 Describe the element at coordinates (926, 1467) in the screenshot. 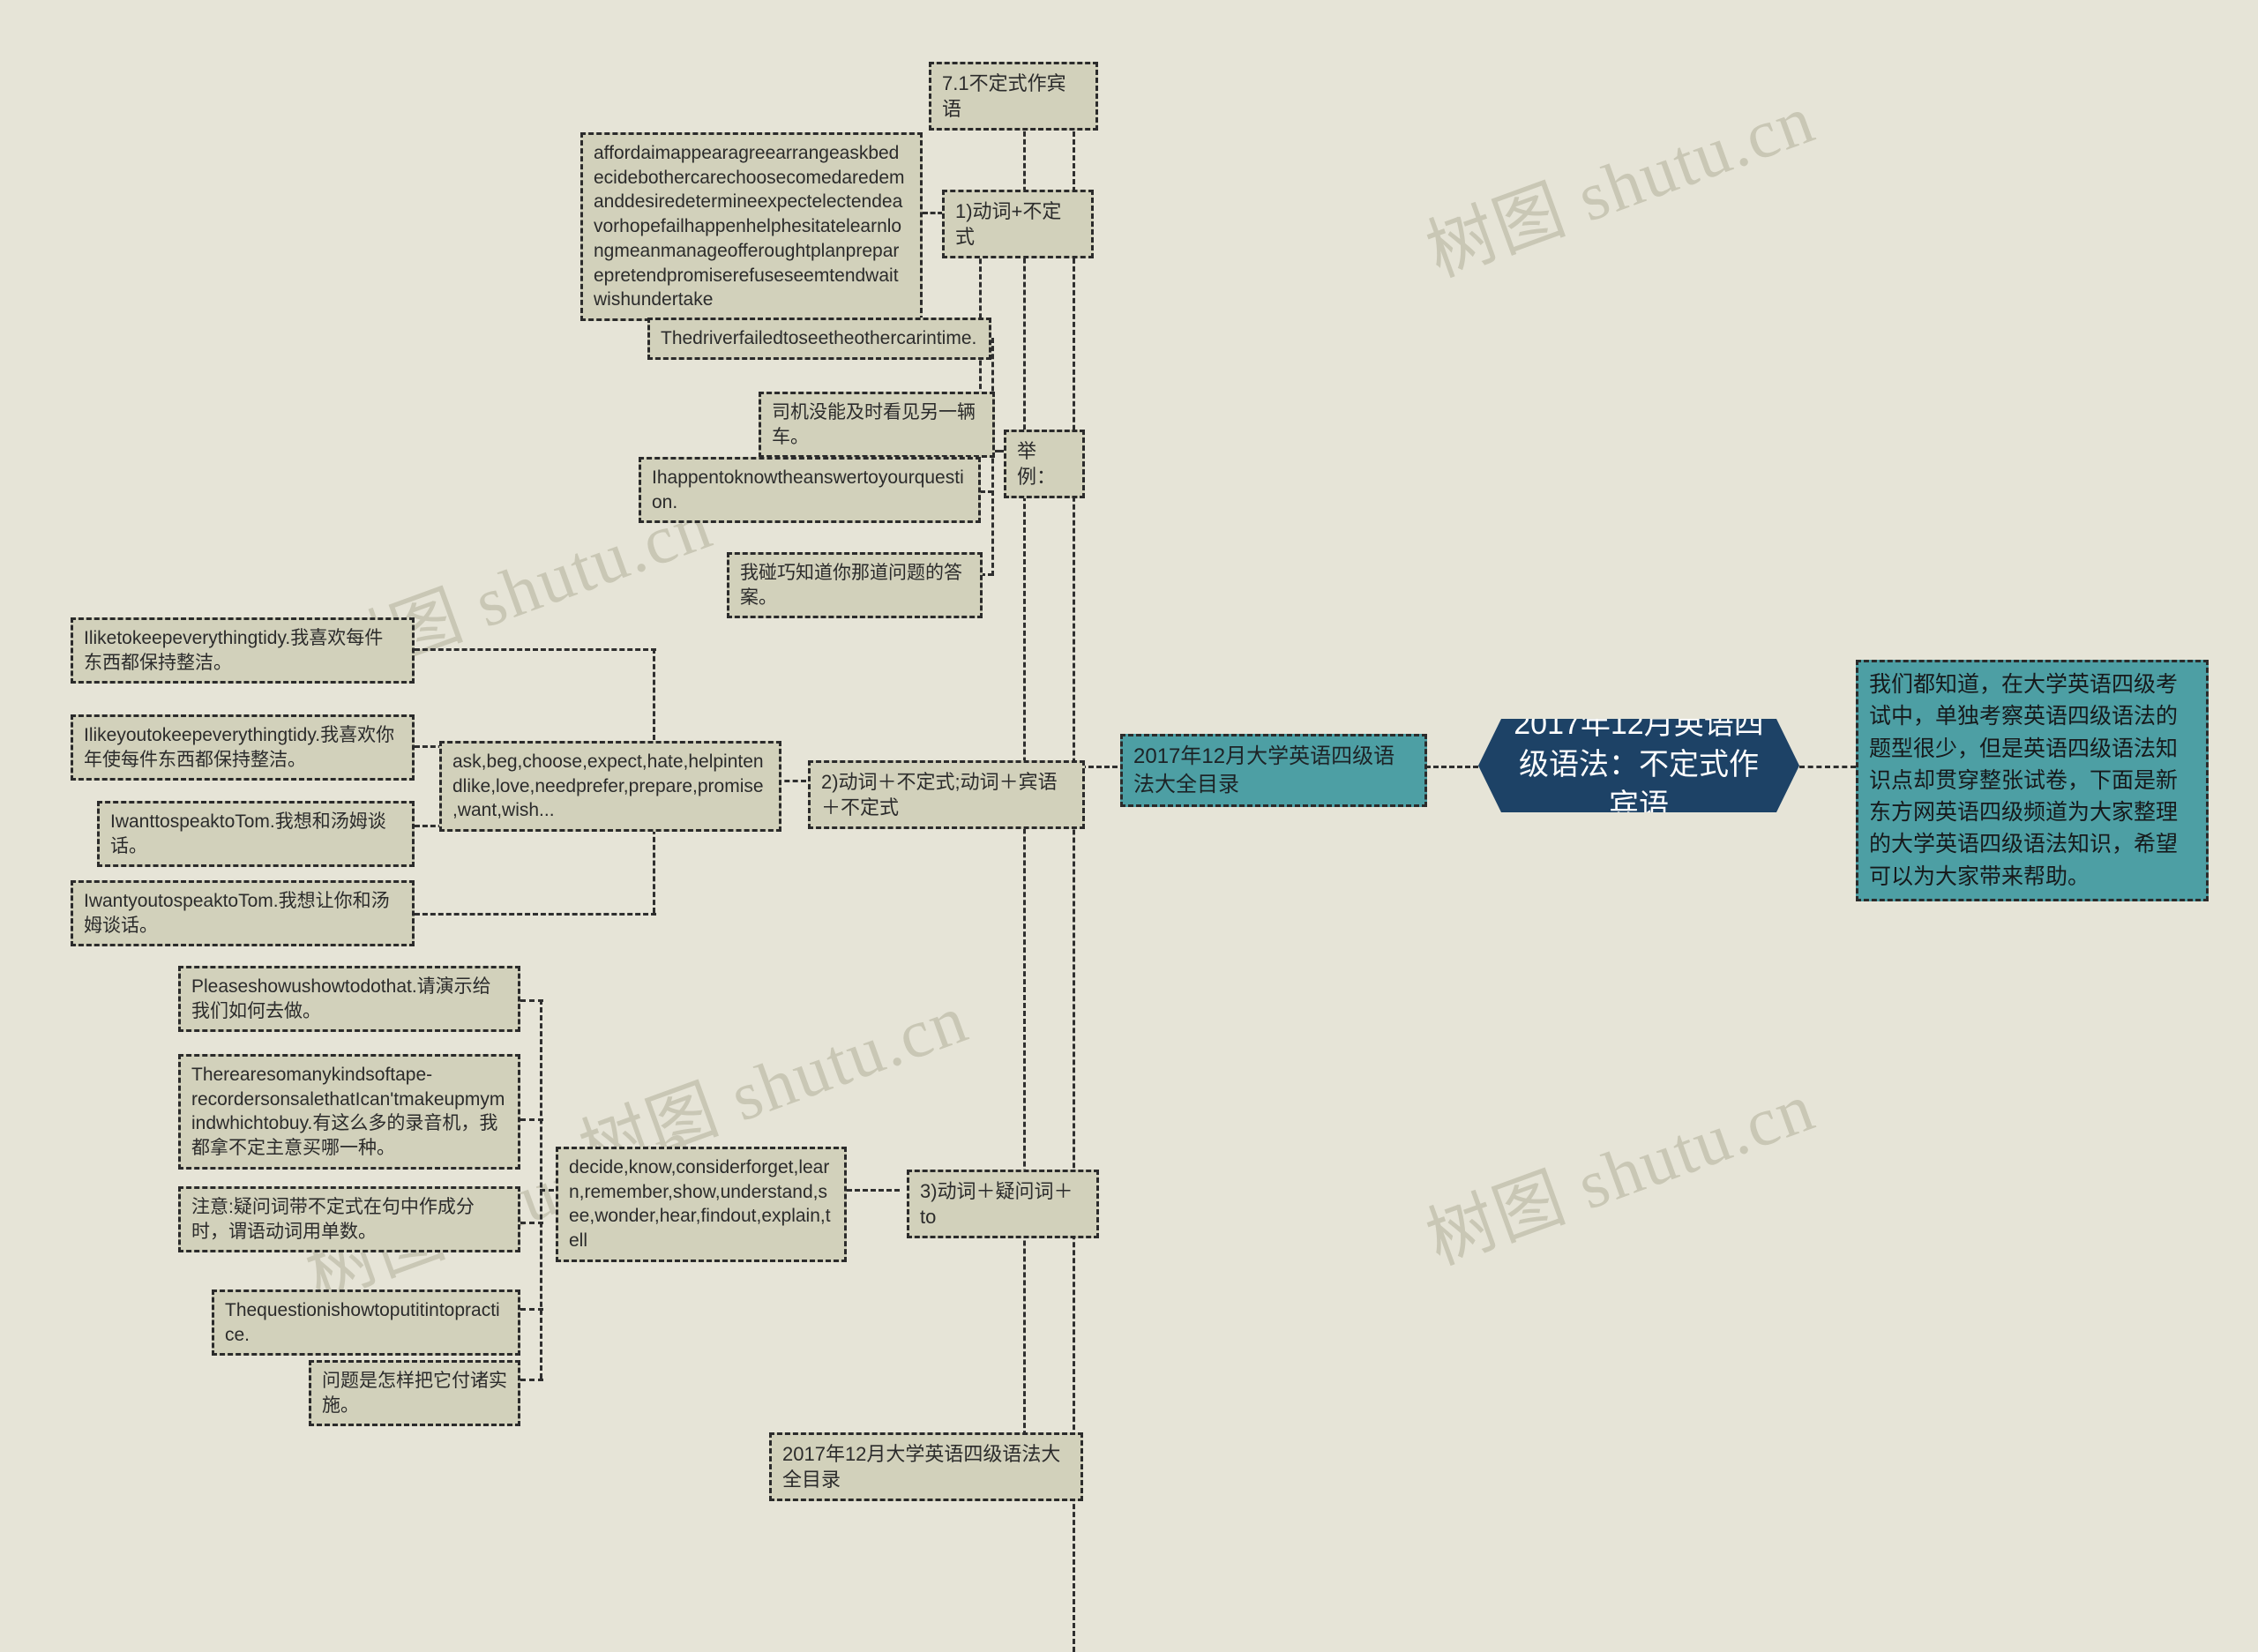

I see `footer-topic-node: 2017年12月大学英语四级语法大全目录` at that location.